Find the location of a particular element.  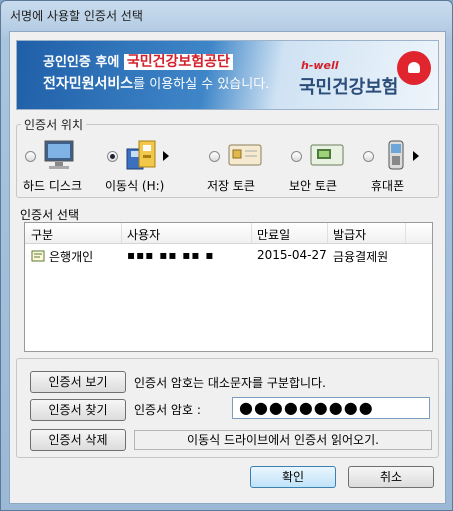

cell-type: 은행개인 is located at coordinates (71, 257).